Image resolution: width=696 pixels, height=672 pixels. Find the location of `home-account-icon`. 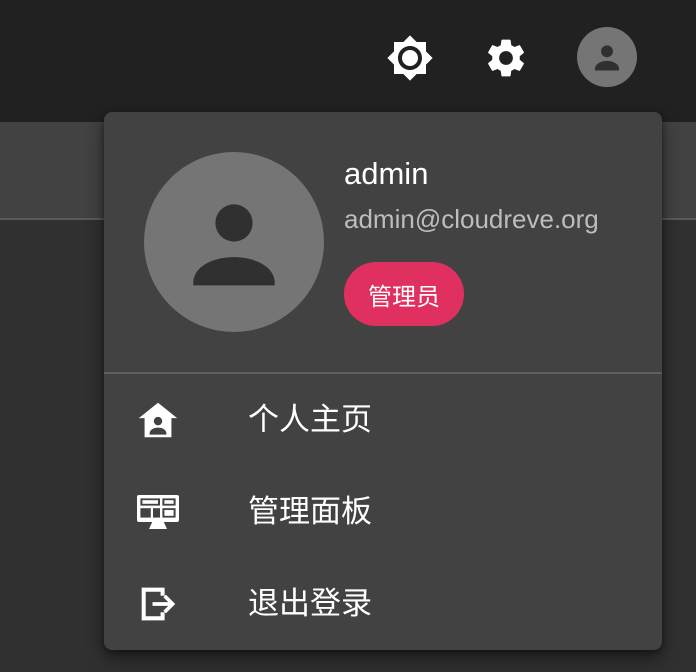

home-account-icon is located at coordinates (158, 420).